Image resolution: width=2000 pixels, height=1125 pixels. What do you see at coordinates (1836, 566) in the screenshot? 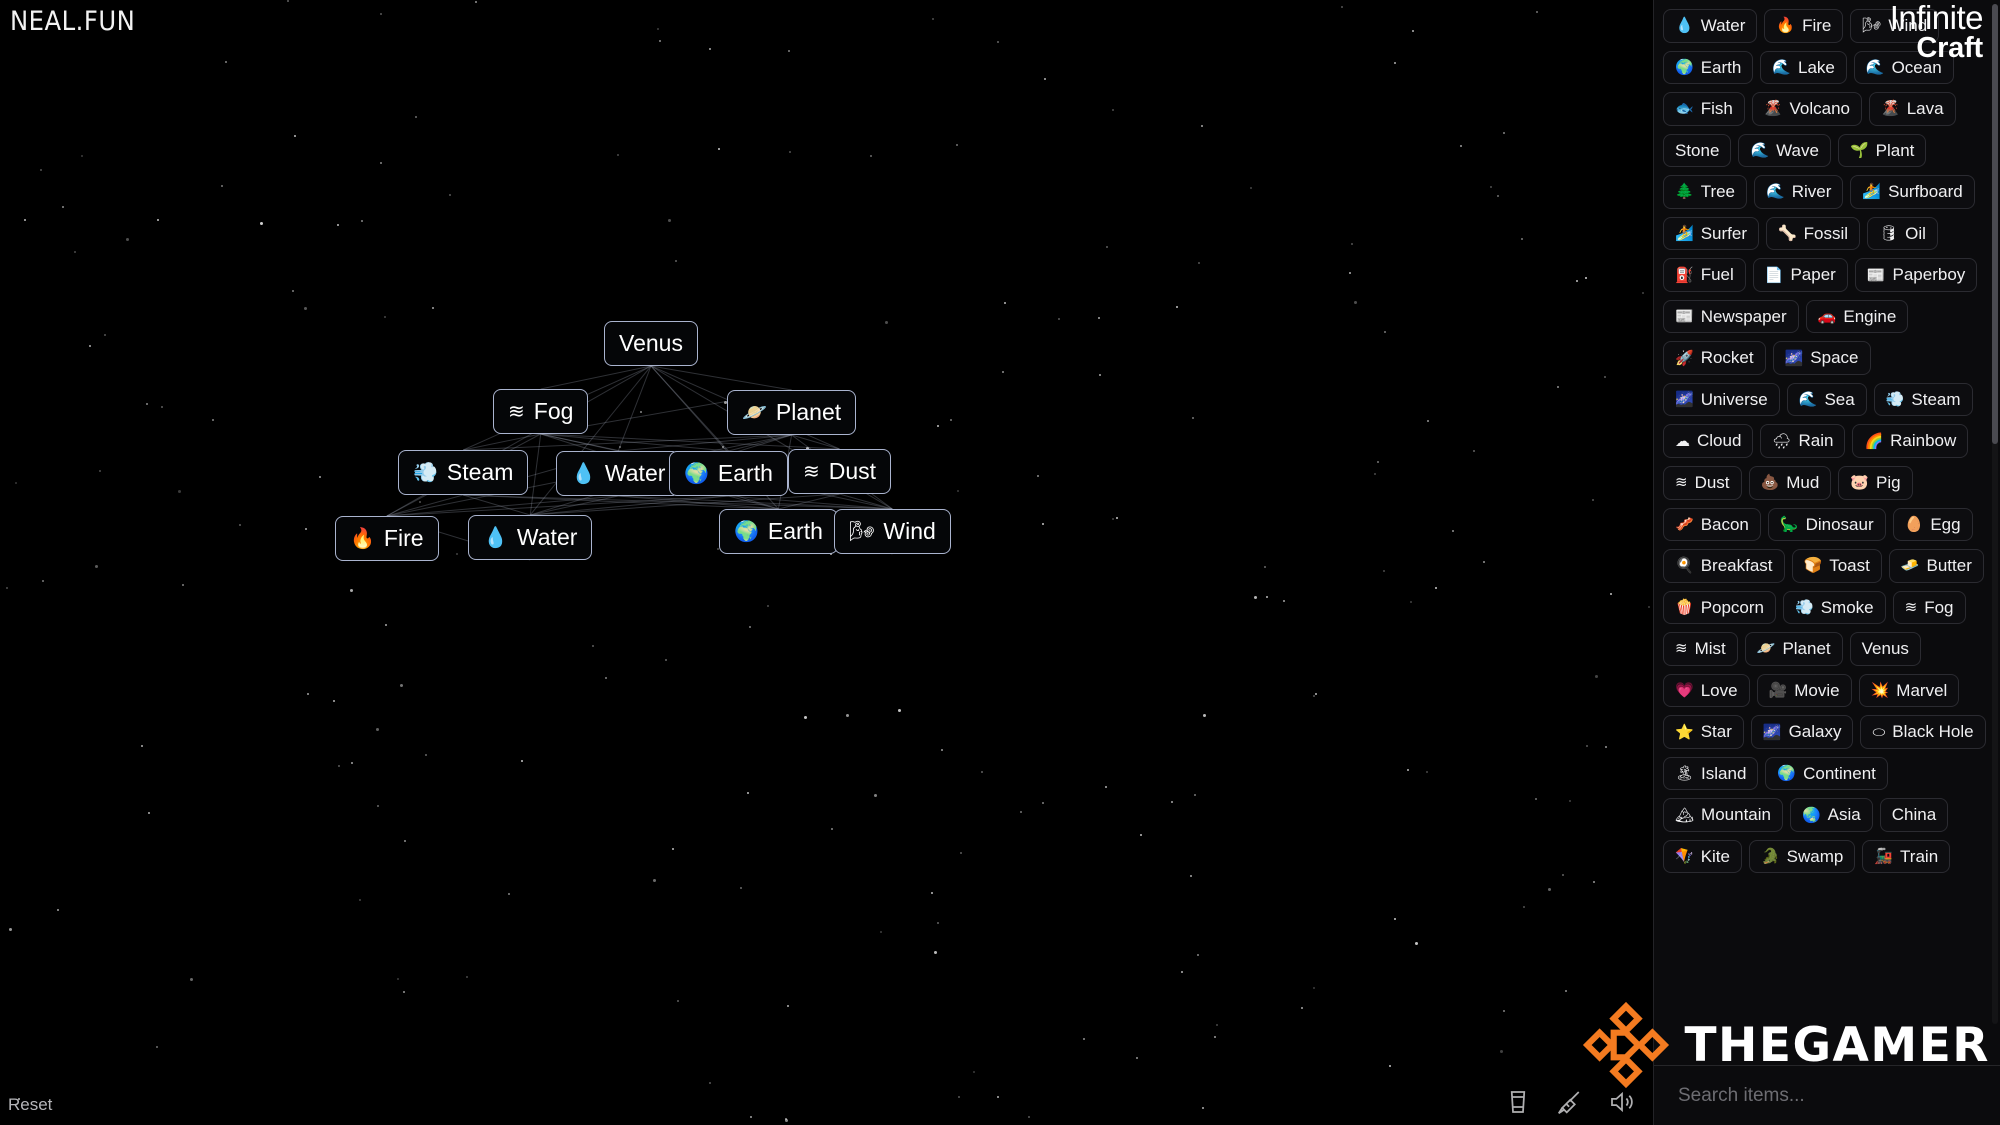
I see `item-toast: 🍞 Toast` at bounding box center [1836, 566].